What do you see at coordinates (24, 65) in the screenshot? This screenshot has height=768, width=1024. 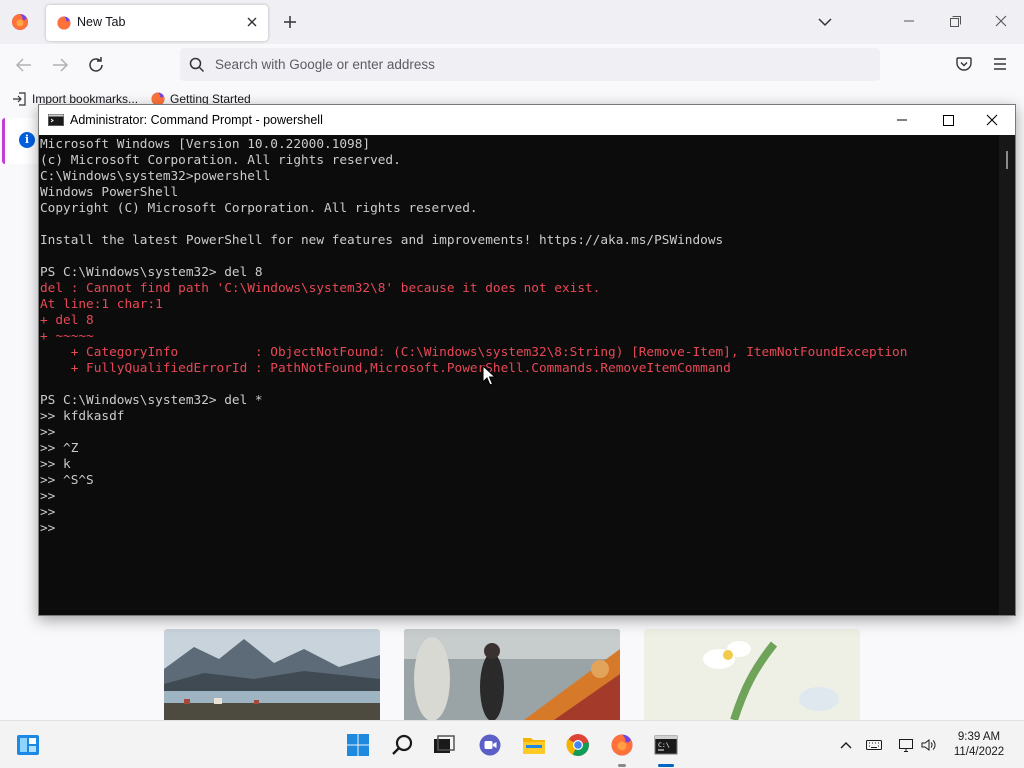 I see `back-icon` at bounding box center [24, 65].